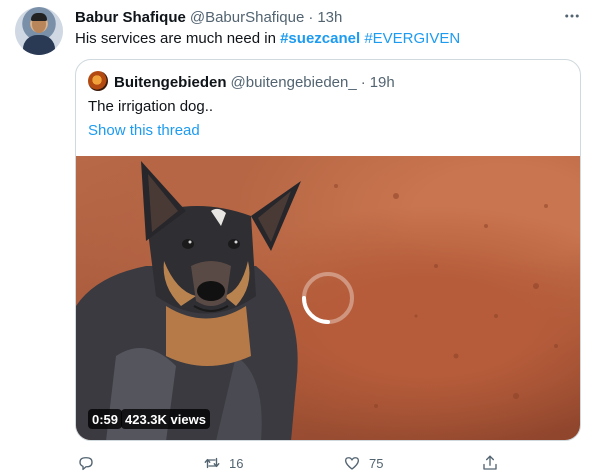 The image size is (594, 476). Describe the element at coordinates (144, 130) in the screenshot. I see `show-thread-link: Show this thread` at that location.